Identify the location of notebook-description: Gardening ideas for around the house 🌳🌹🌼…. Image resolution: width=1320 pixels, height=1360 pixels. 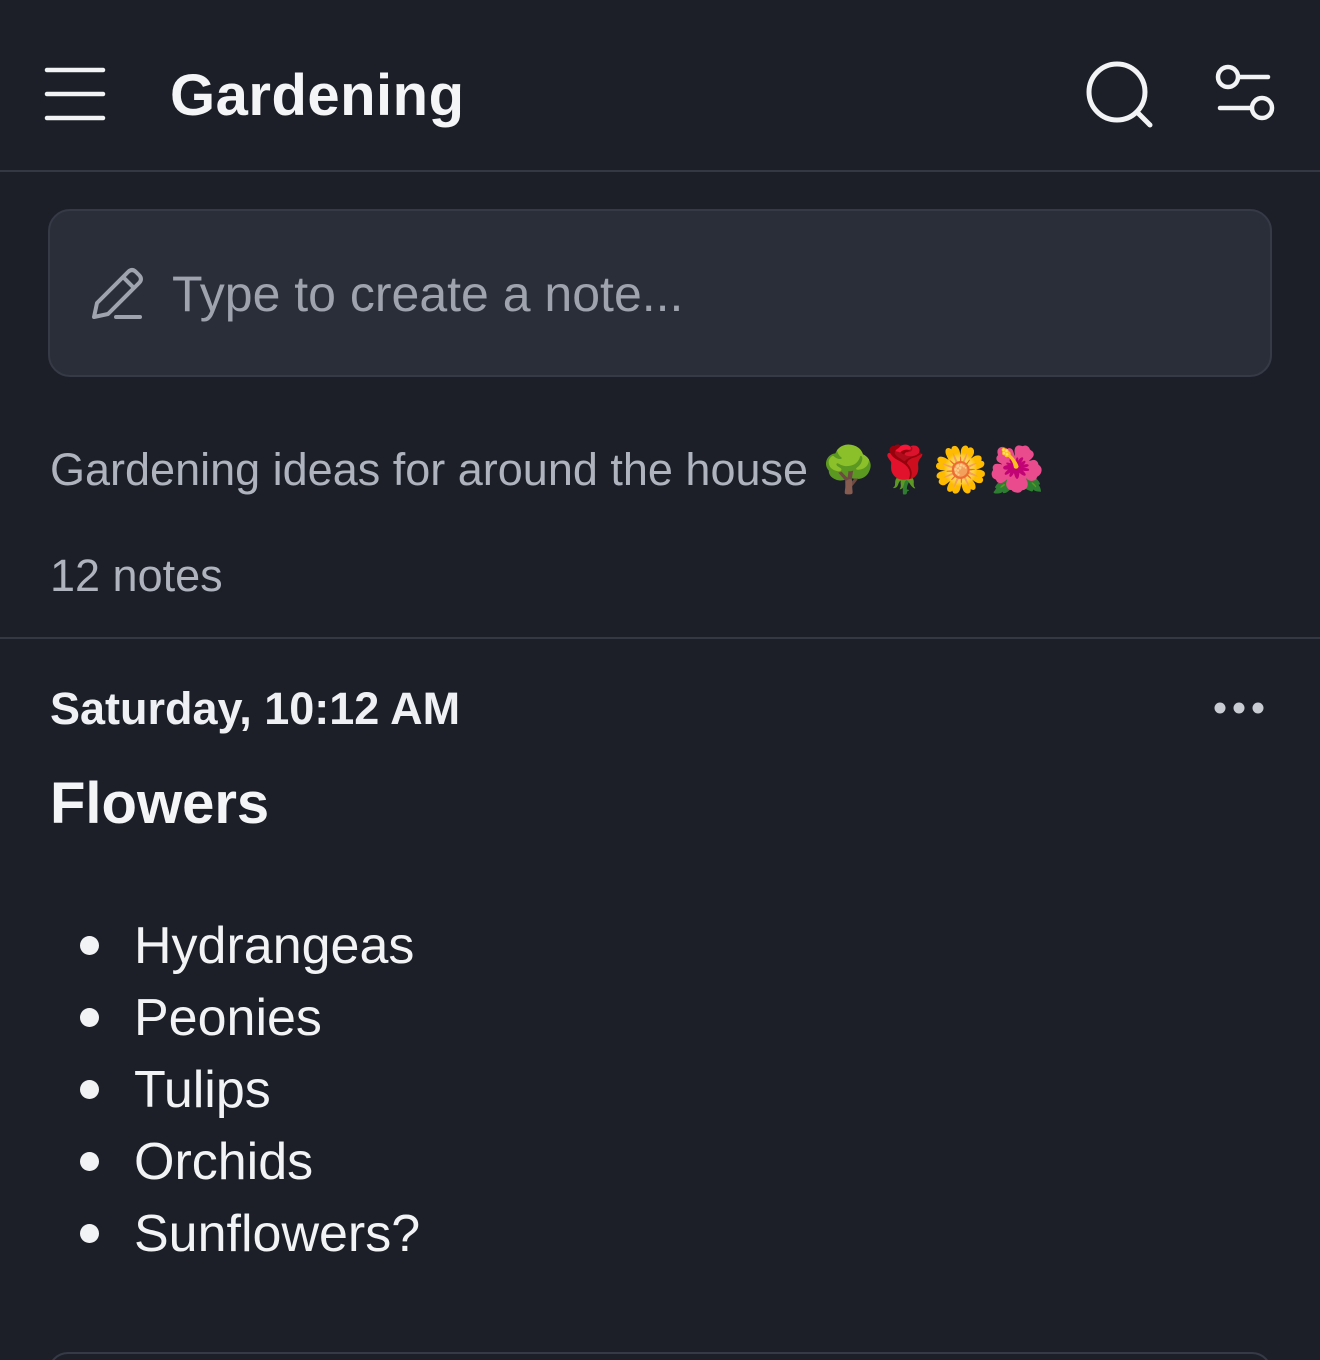
(547, 469).